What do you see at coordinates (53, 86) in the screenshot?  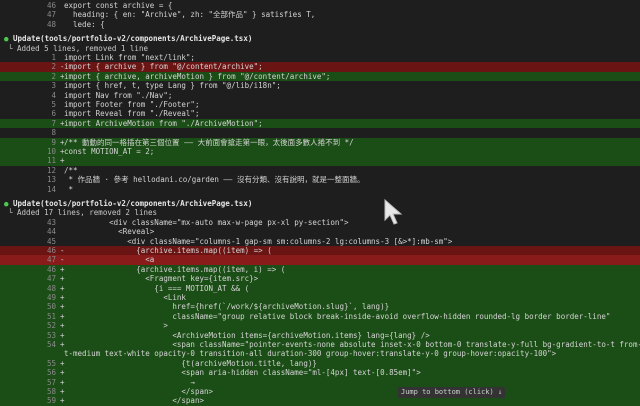 I see `line-number: 3` at bounding box center [53, 86].